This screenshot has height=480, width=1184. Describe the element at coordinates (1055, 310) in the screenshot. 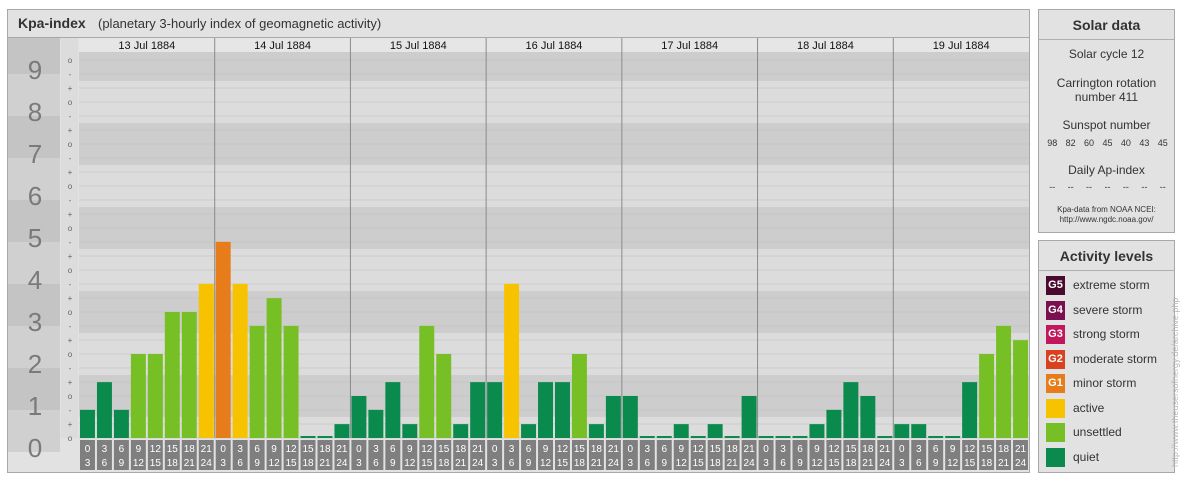

I see `activity-level-swatch: G4` at that location.